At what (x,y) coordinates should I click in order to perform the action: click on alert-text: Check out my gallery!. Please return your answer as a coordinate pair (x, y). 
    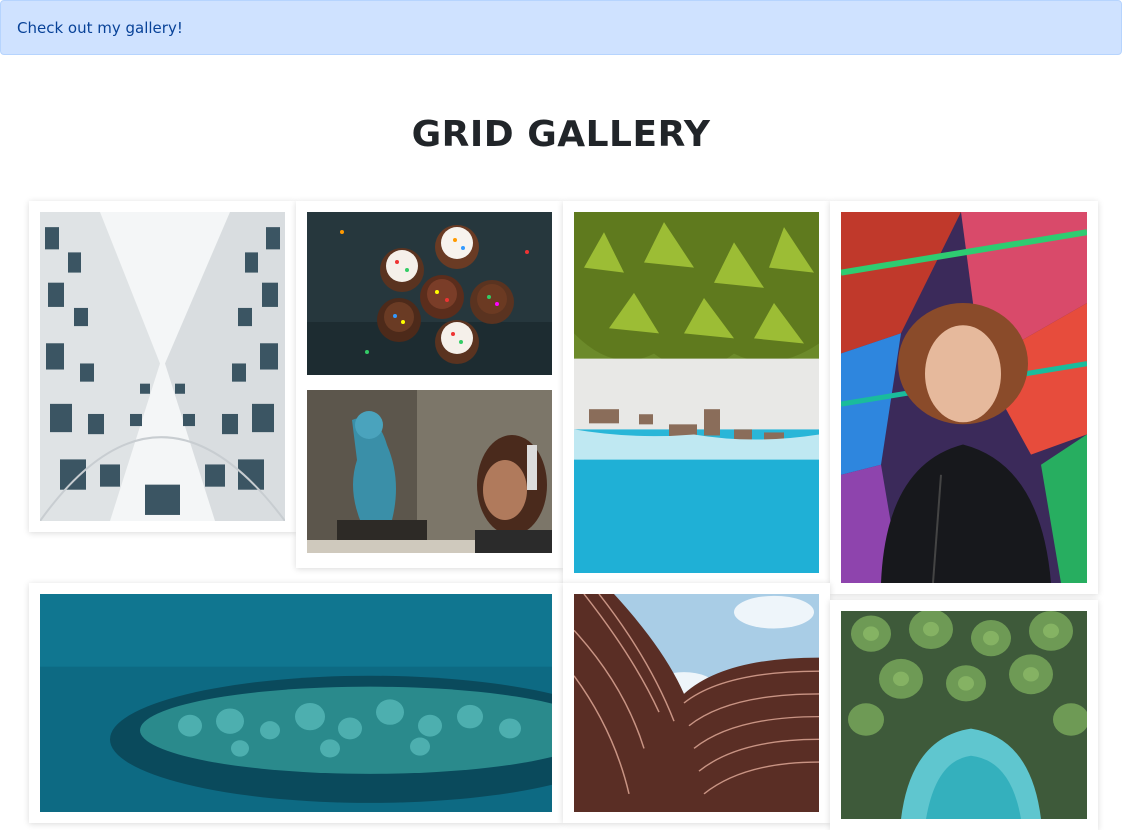
    Looking at the image, I should click on (100, 27).